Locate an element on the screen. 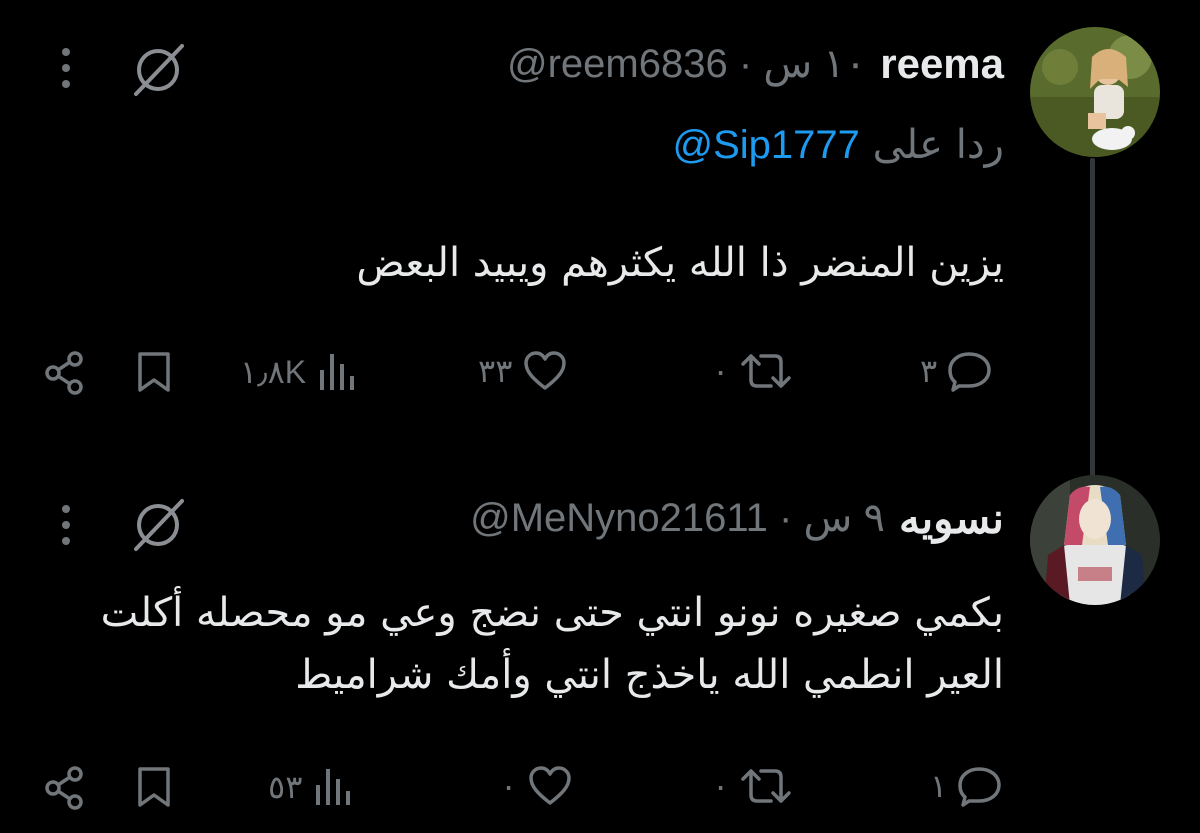  like-count: ٠ is located at coordinates (509, 786).